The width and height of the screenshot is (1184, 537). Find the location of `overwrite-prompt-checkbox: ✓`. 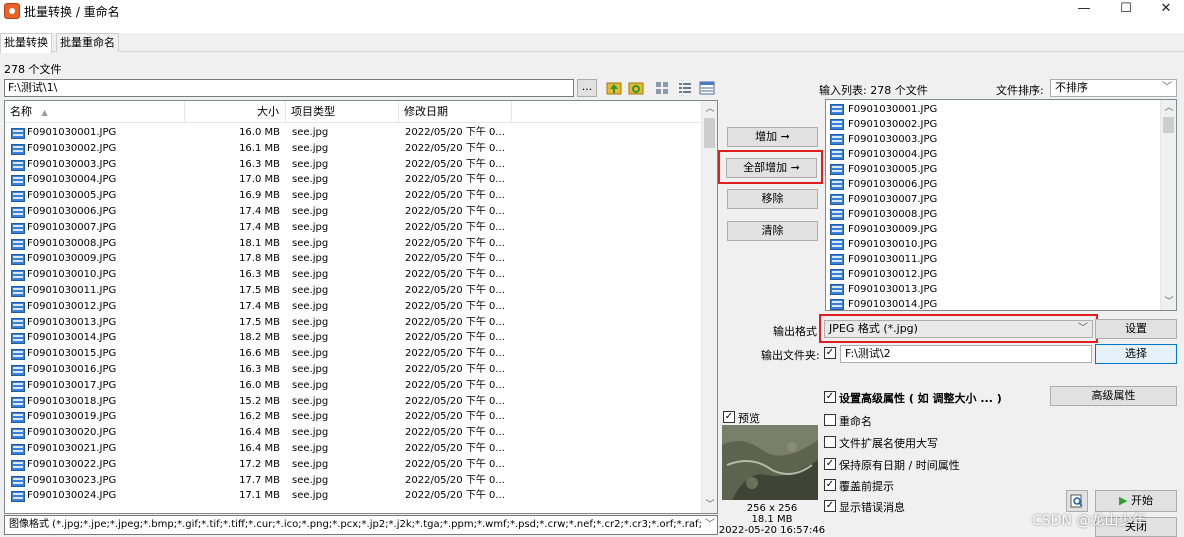

overwrite-prompt-checkbox: ✓ is located at coordinates (830, 485).